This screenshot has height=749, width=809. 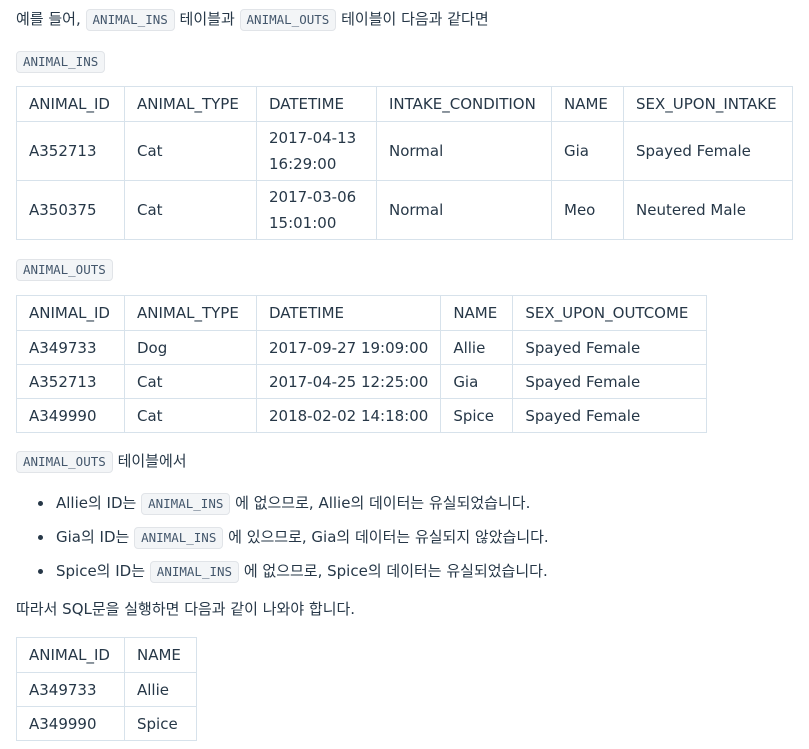 What do you see at coordinates (303, 223) in the screenshot?
I see `time-part: 15:01:00` at bounding box center [303, 223].